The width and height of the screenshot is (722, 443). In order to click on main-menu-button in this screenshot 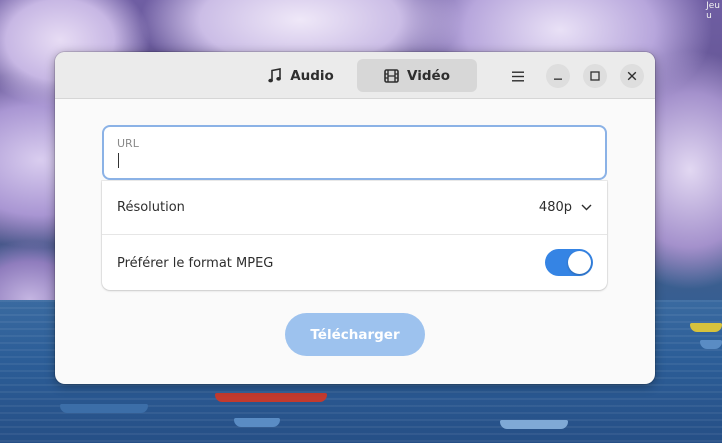, I will do `click(518, 76)`.